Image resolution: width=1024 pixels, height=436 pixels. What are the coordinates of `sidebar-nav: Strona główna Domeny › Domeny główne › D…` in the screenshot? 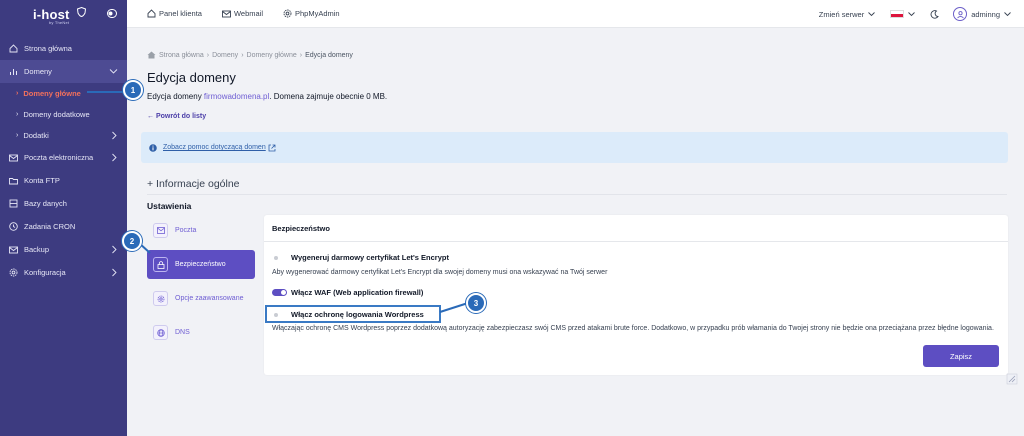 It's located at (63, 160).